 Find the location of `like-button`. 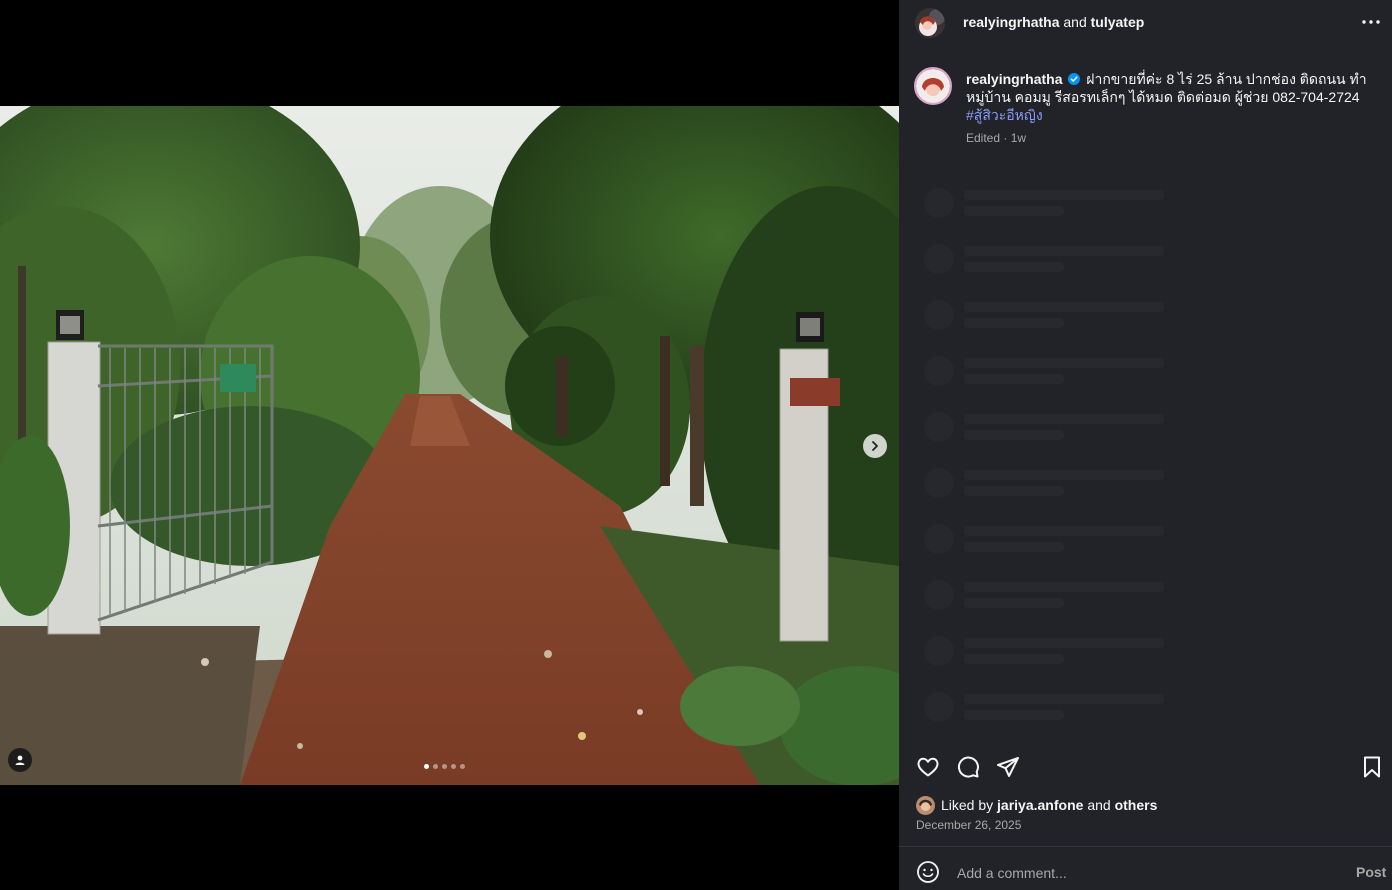

like-button is located at coordinates (928, 767).